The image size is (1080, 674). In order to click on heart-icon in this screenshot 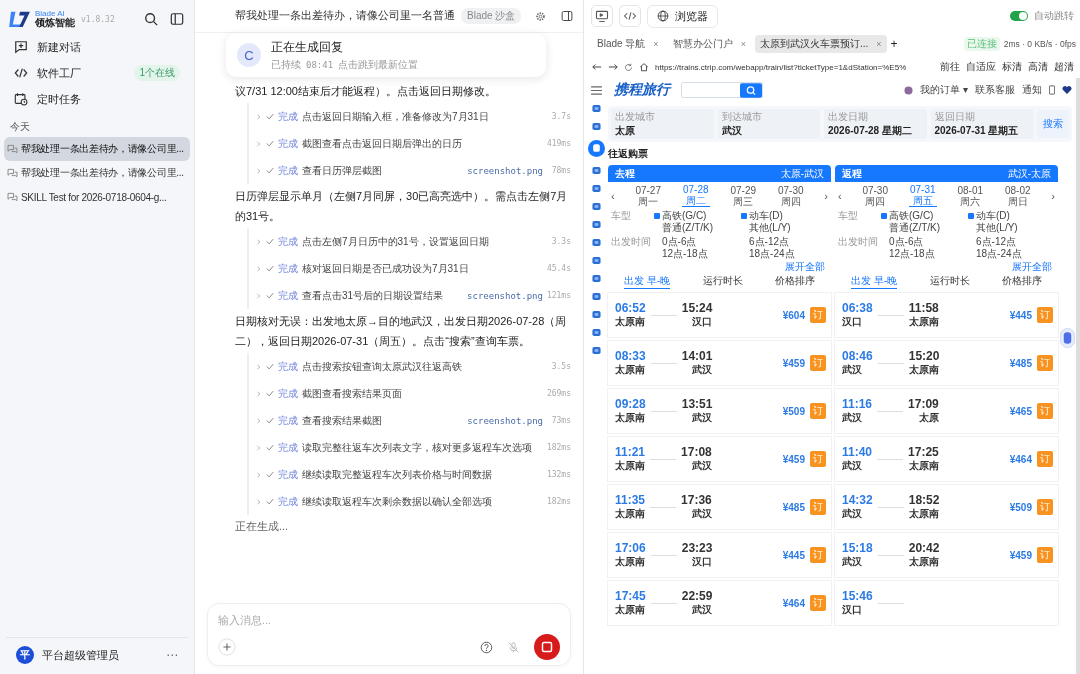, I will do `click(1067, 90)`.